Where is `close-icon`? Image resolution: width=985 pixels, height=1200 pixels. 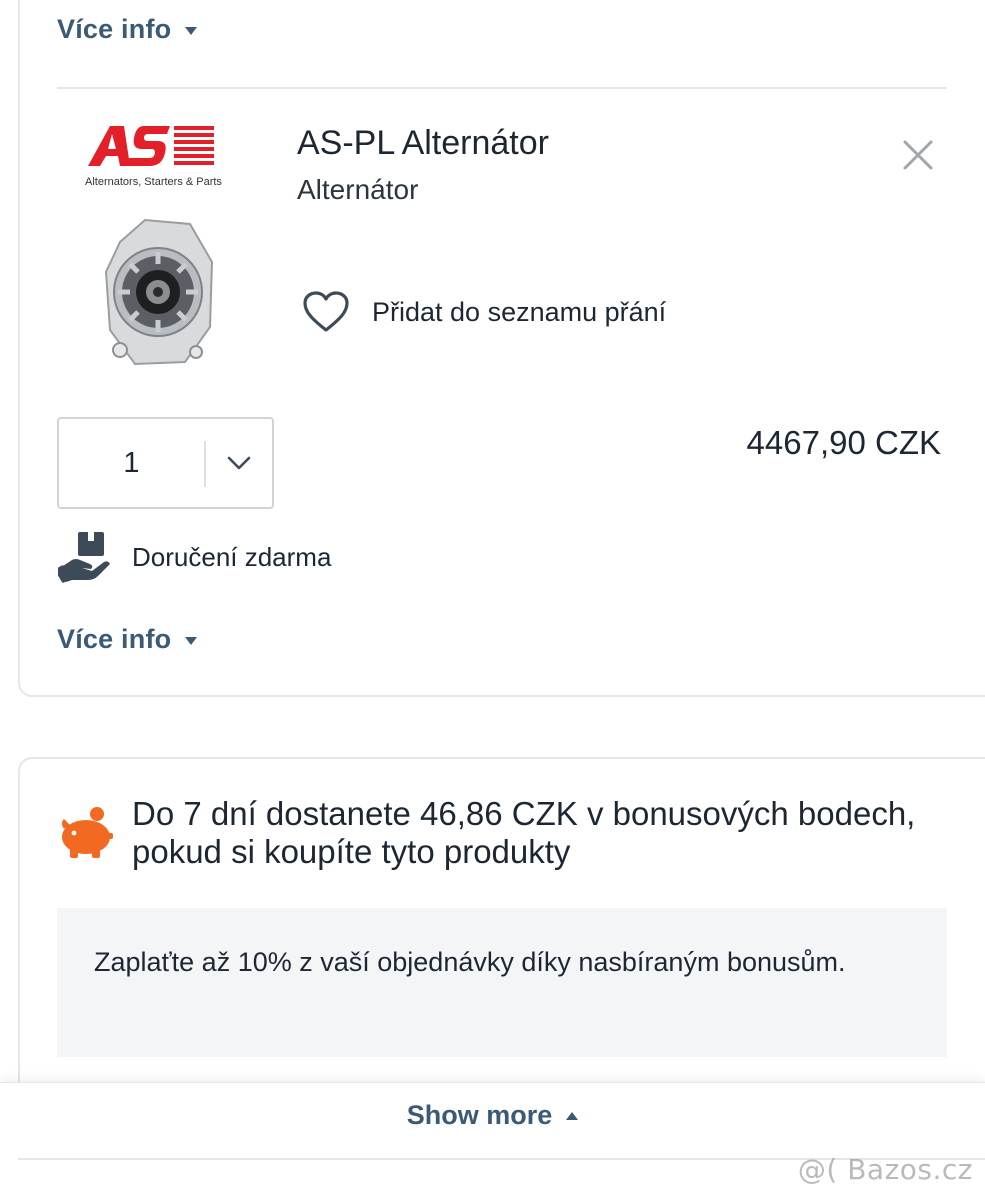 close-icon is located at coordinates (918, 155).